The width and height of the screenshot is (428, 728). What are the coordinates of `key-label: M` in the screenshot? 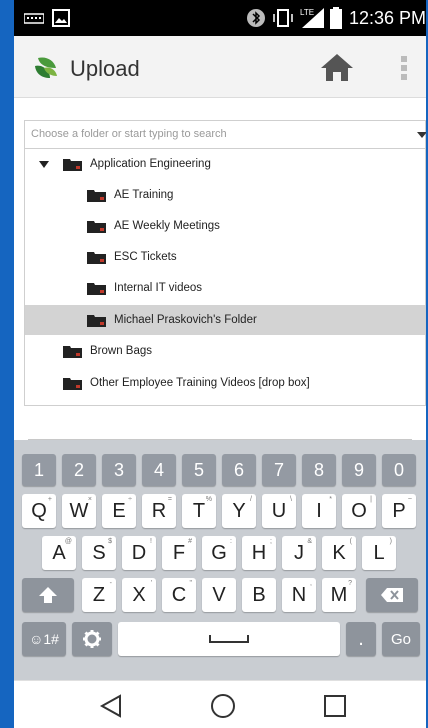 It's located at (339, 594).